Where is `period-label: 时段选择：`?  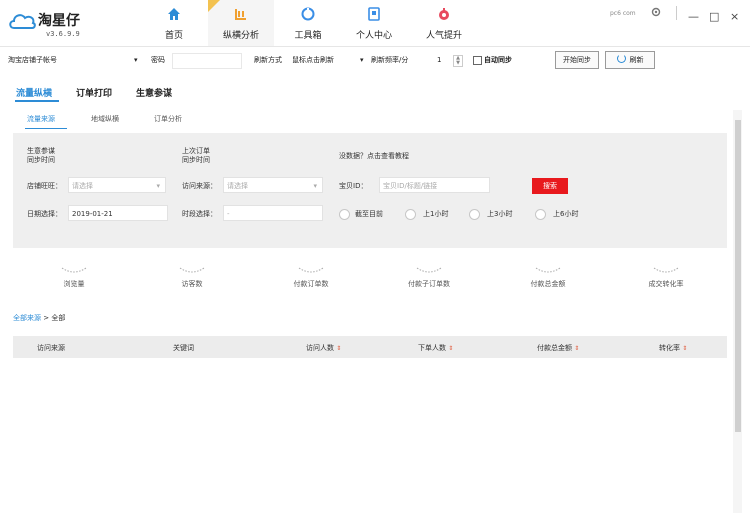 period-label: 时段选择： is located at coordinates (199, 214).